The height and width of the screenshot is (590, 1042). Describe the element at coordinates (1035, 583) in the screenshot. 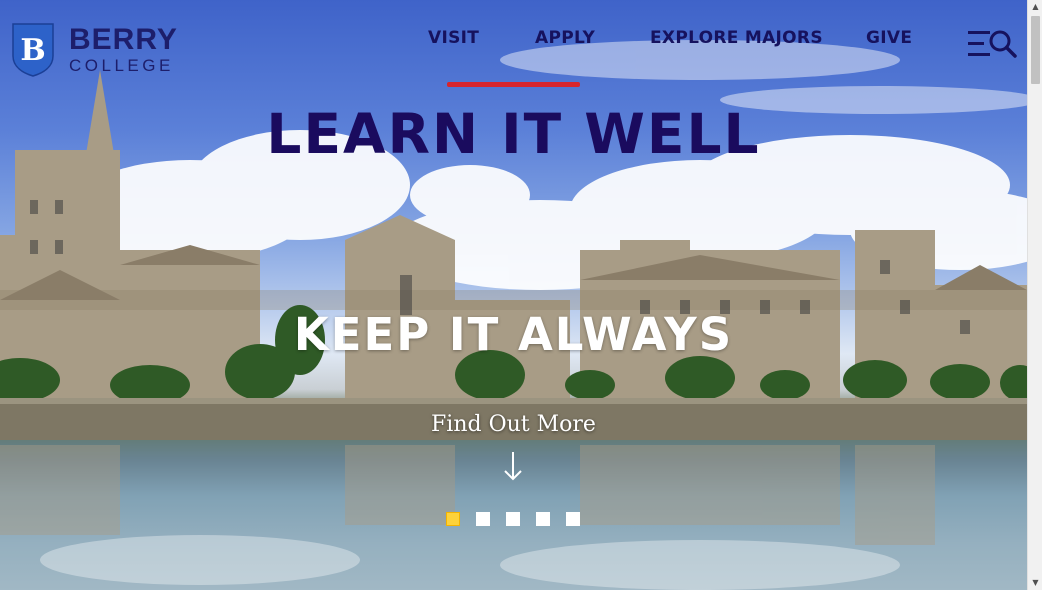

I see `scroll-down-icon: ▼` at that location.